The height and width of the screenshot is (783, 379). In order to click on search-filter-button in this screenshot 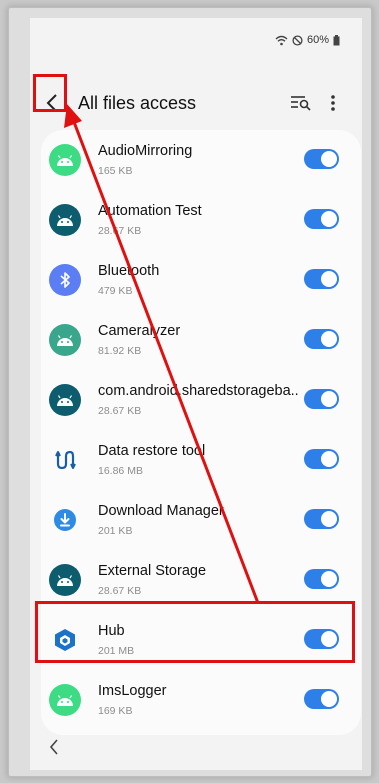, I will do `click(301, 103)`.